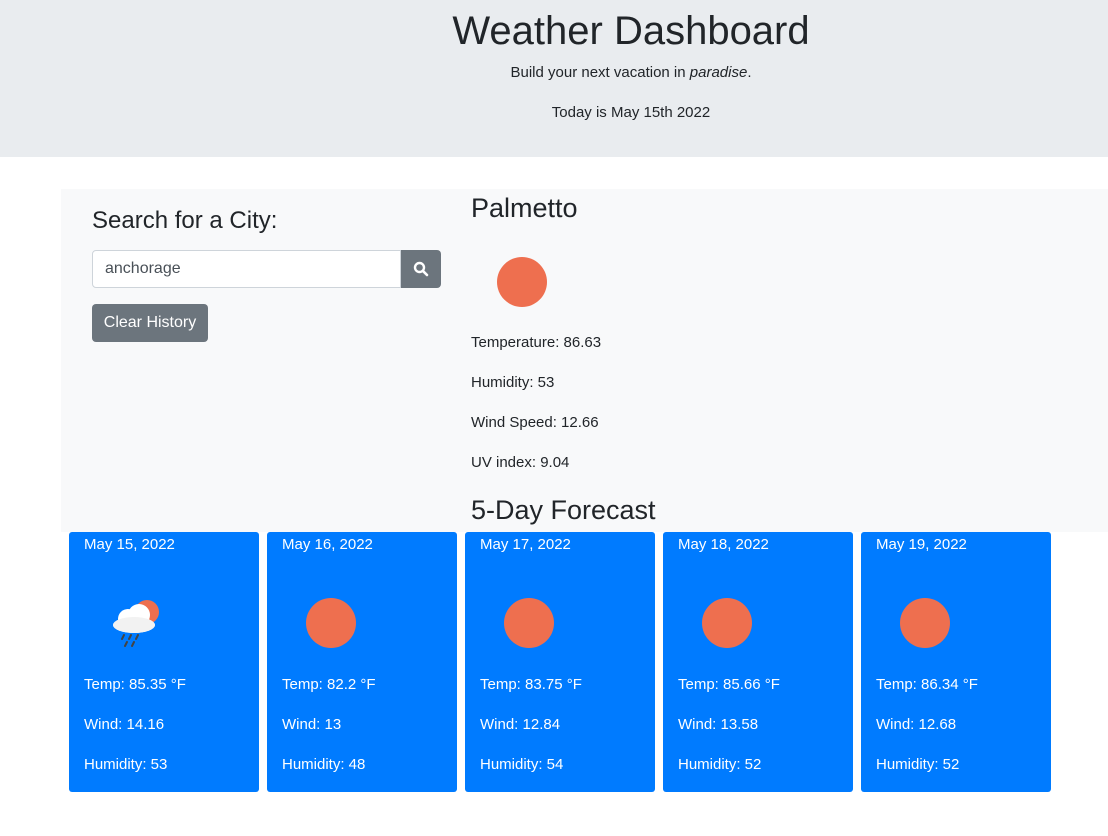  Describe the element at coordinates (631, 112) in the screenshot. I see `current-date: Today is May 15th 2022` at that location.